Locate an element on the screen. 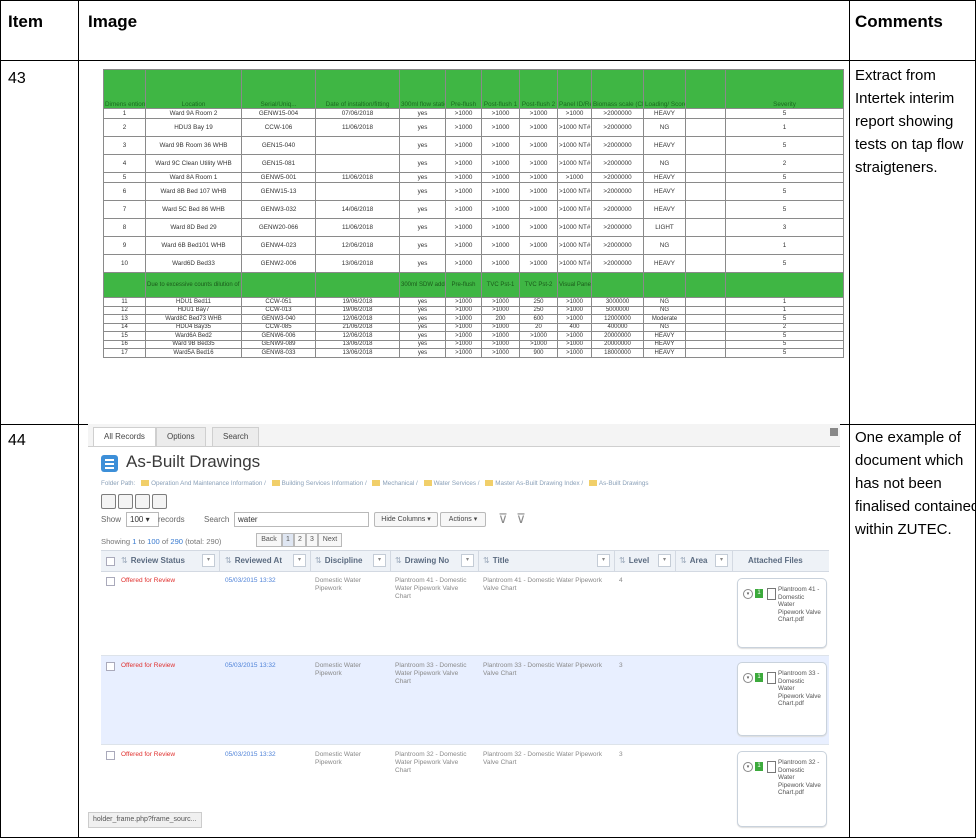 The image size is (976, 838). hide-columns-button: Hide Columns ▾ is located at coordinates (406, 519).